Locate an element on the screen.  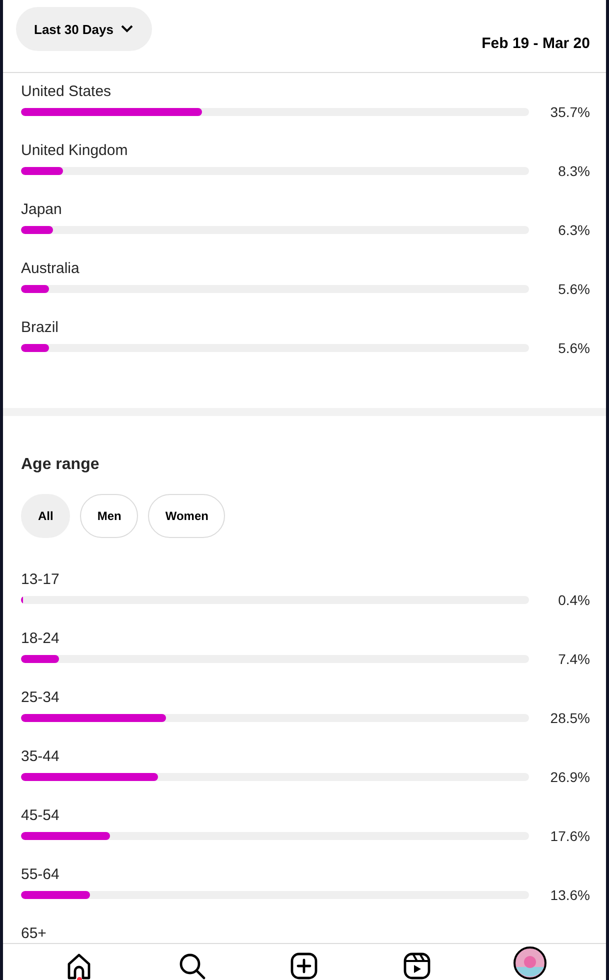
chevron-down-icon is located at coordinates (127, 29).